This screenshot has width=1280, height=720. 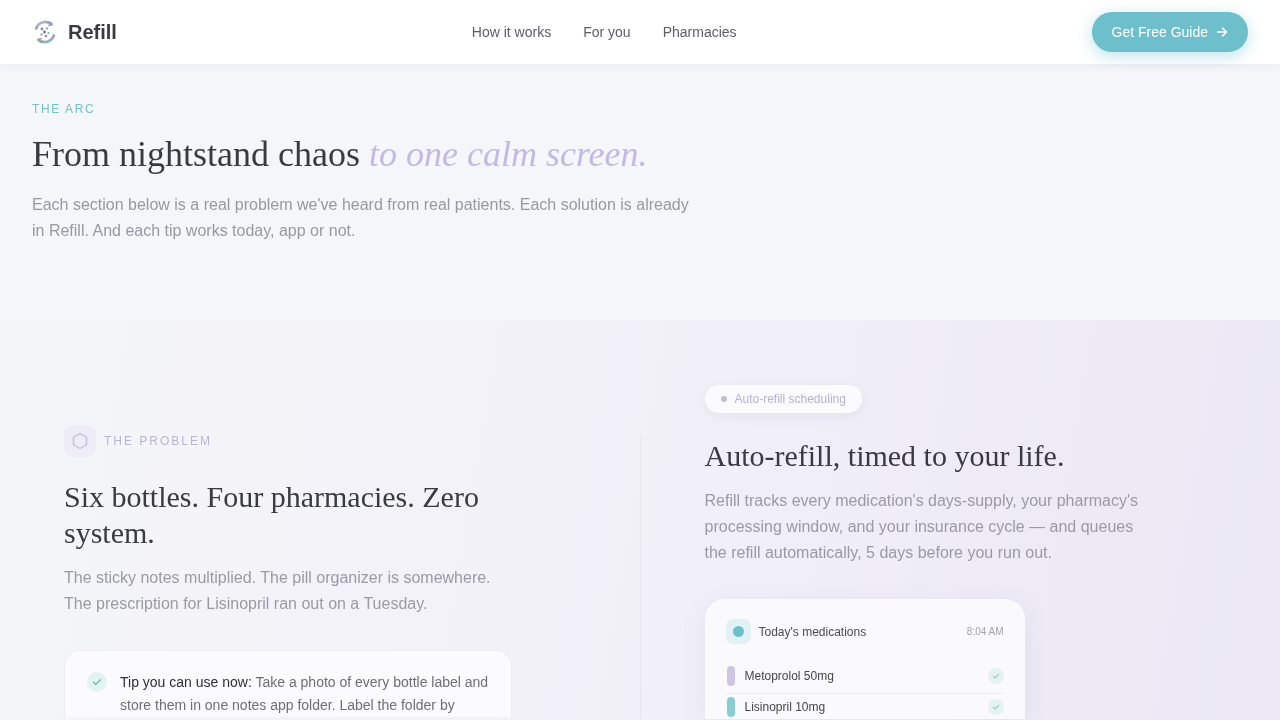 I want to click on problem-heading: Six bottles. Four pharmacies. Zero system., so click(x=272, y=515).